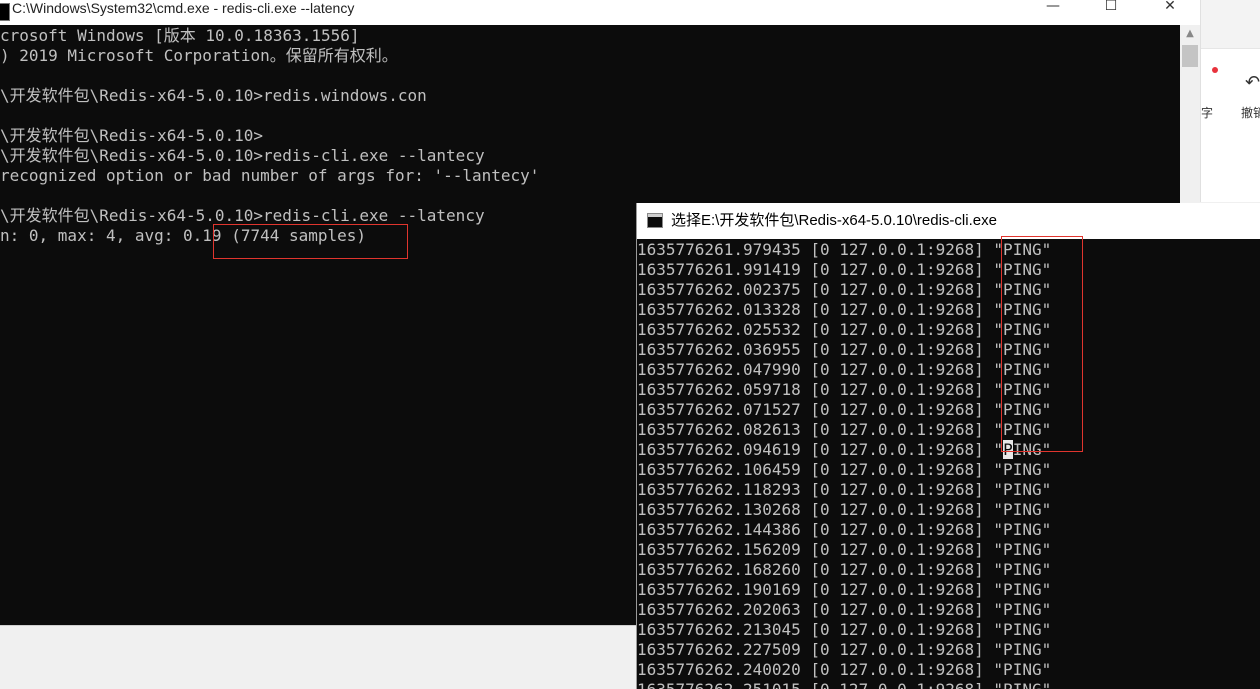 This screenshot has height=689, width=1260. I want to click on log-timestamp: 1635776262.106459, so click(719, 469).